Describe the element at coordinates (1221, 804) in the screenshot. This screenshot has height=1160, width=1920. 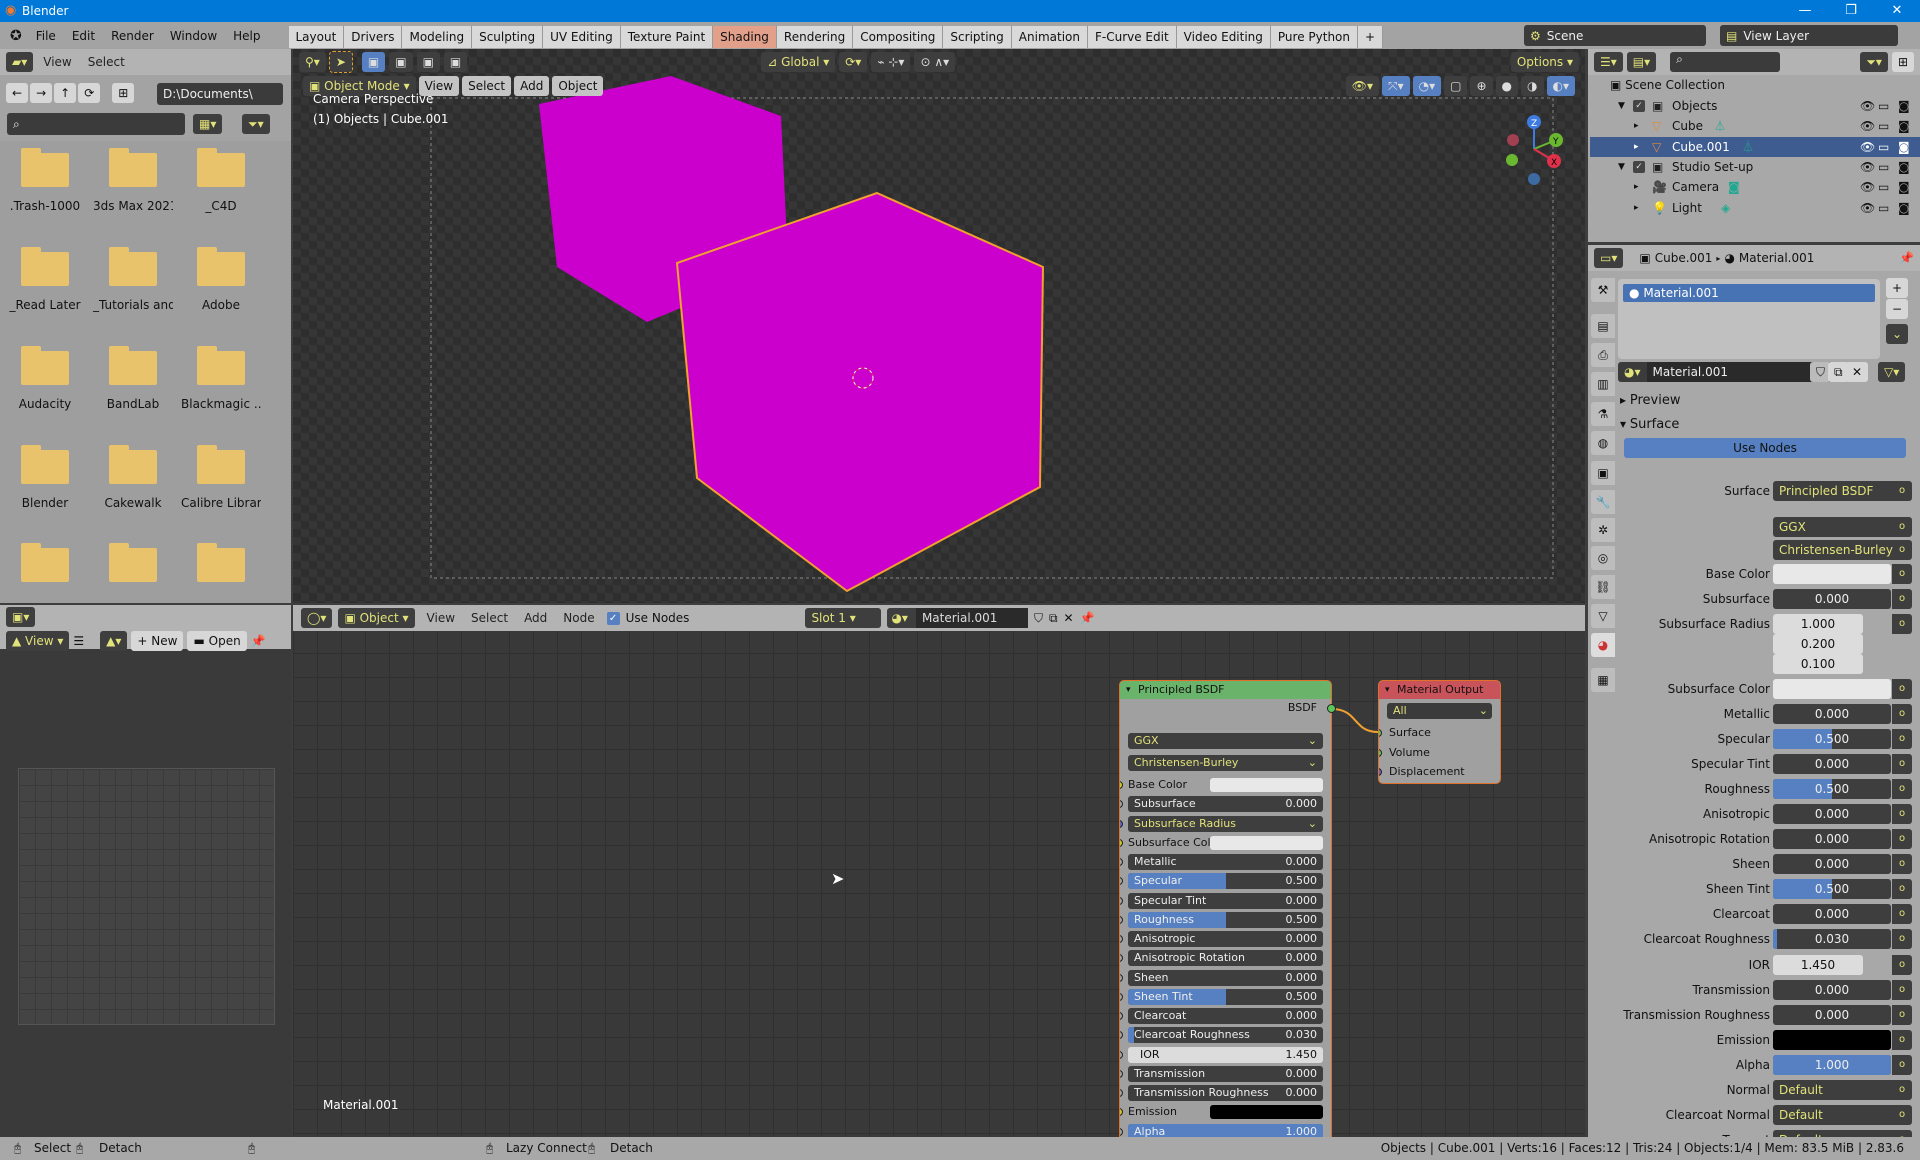
I see `node-input-subsurface: Subsurface 0.000` at that location.